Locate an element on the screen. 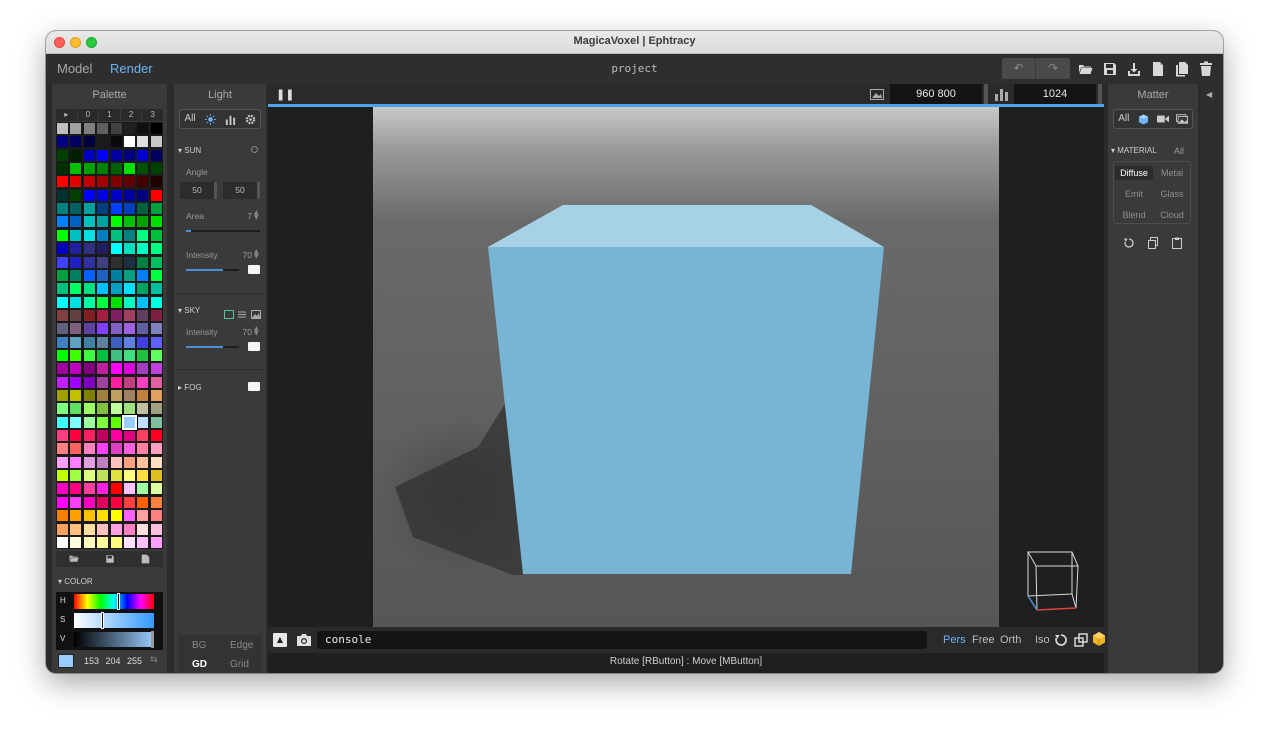 This screenshot has height=734, width=1269. material-glass: Glass is located at coordinates (1172, 194).